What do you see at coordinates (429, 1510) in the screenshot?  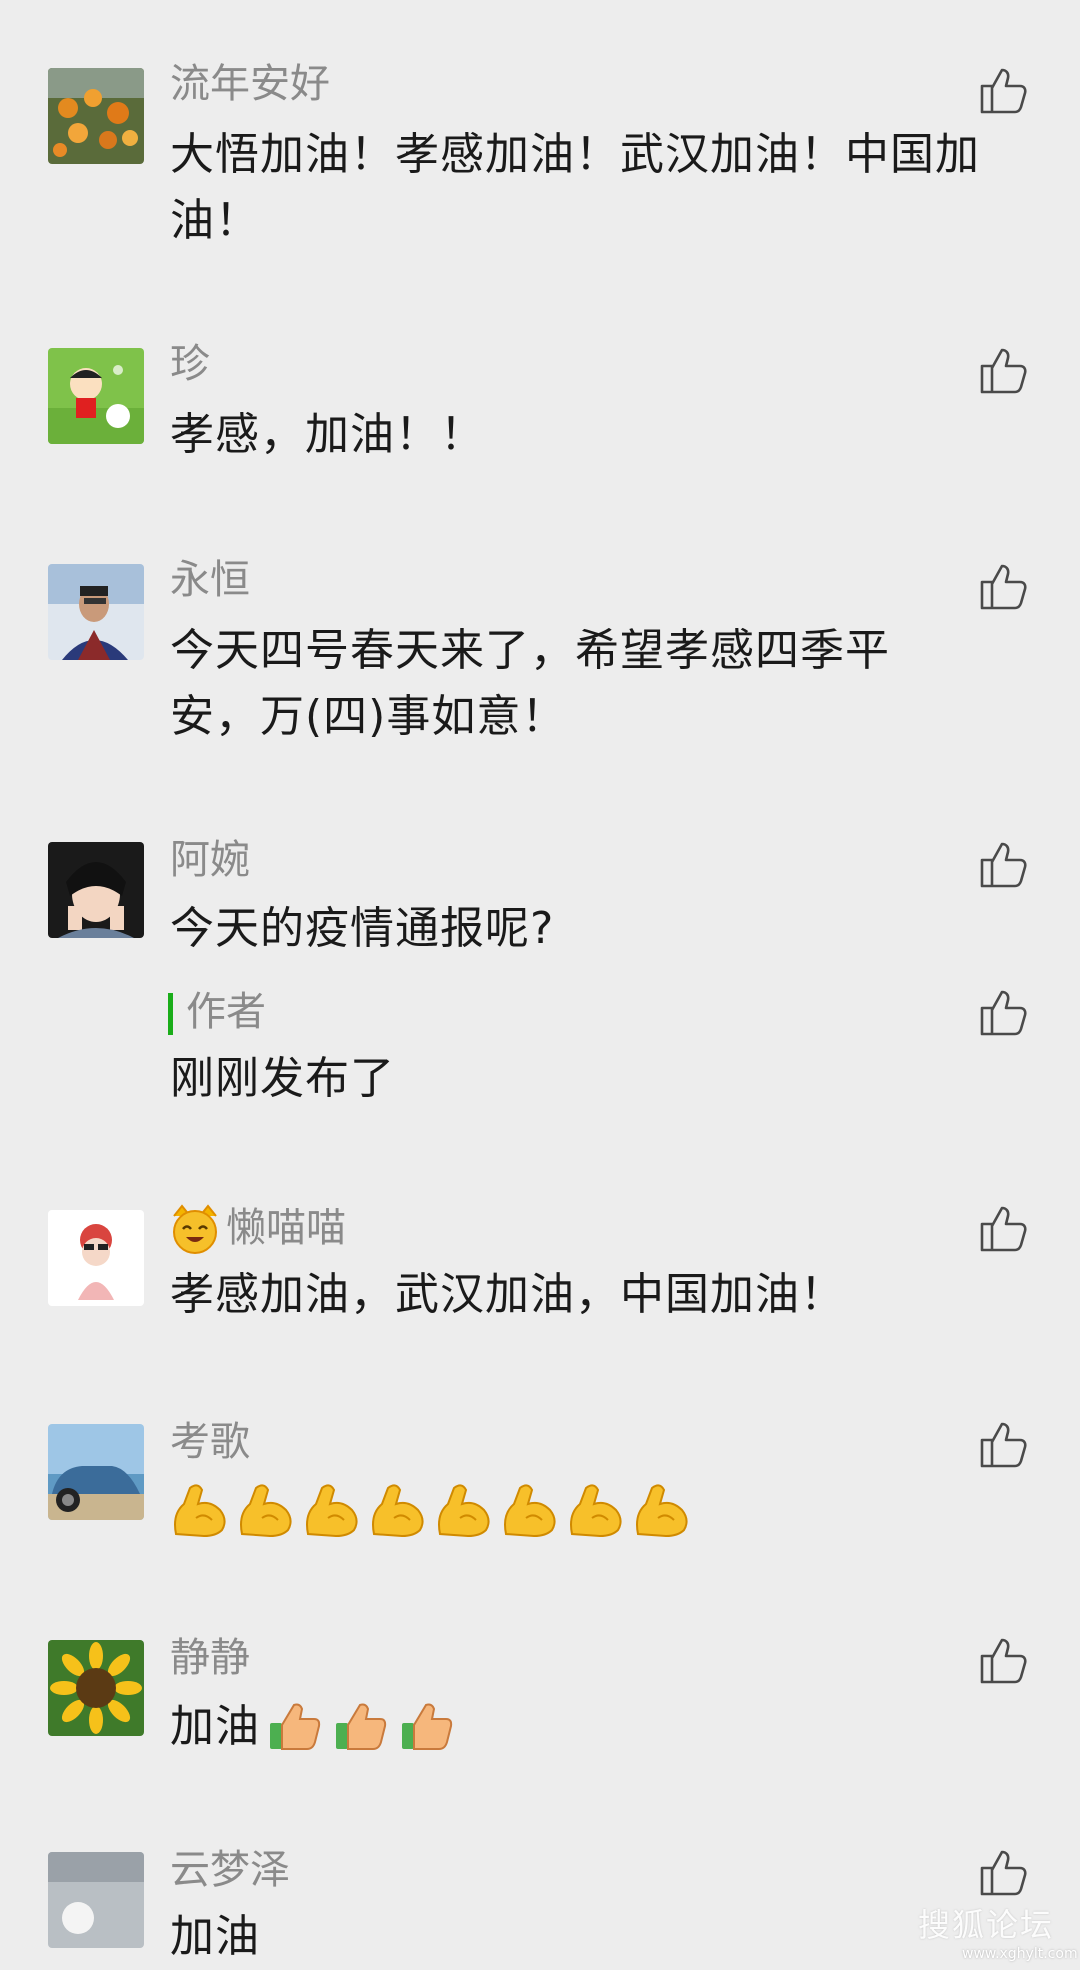 I see `muscle-emoji-row` at bounding box center [429, 1510].